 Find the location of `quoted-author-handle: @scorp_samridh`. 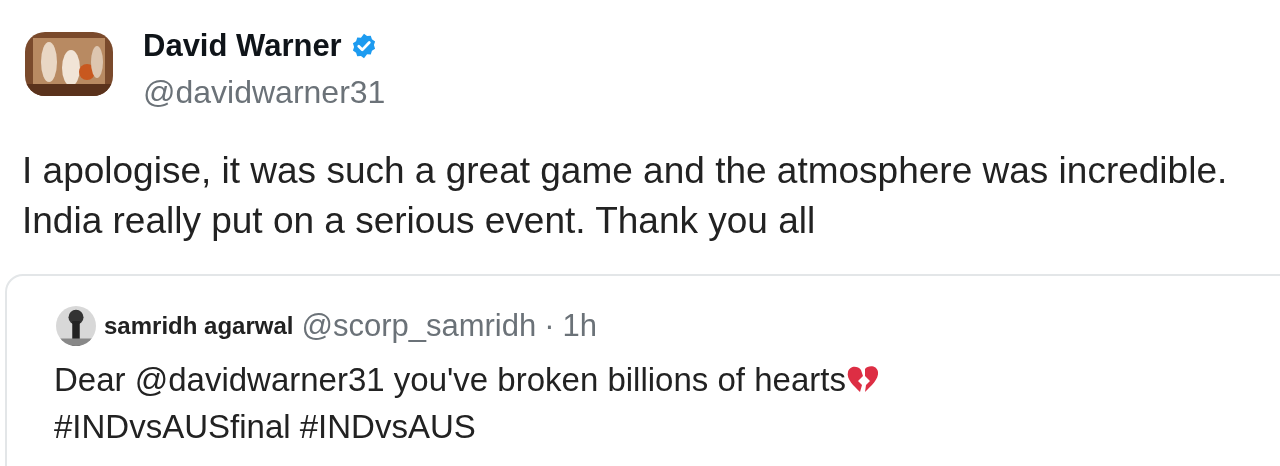

quoted-author-handle: @scorp_samridh is located at coordinates (419, 326).